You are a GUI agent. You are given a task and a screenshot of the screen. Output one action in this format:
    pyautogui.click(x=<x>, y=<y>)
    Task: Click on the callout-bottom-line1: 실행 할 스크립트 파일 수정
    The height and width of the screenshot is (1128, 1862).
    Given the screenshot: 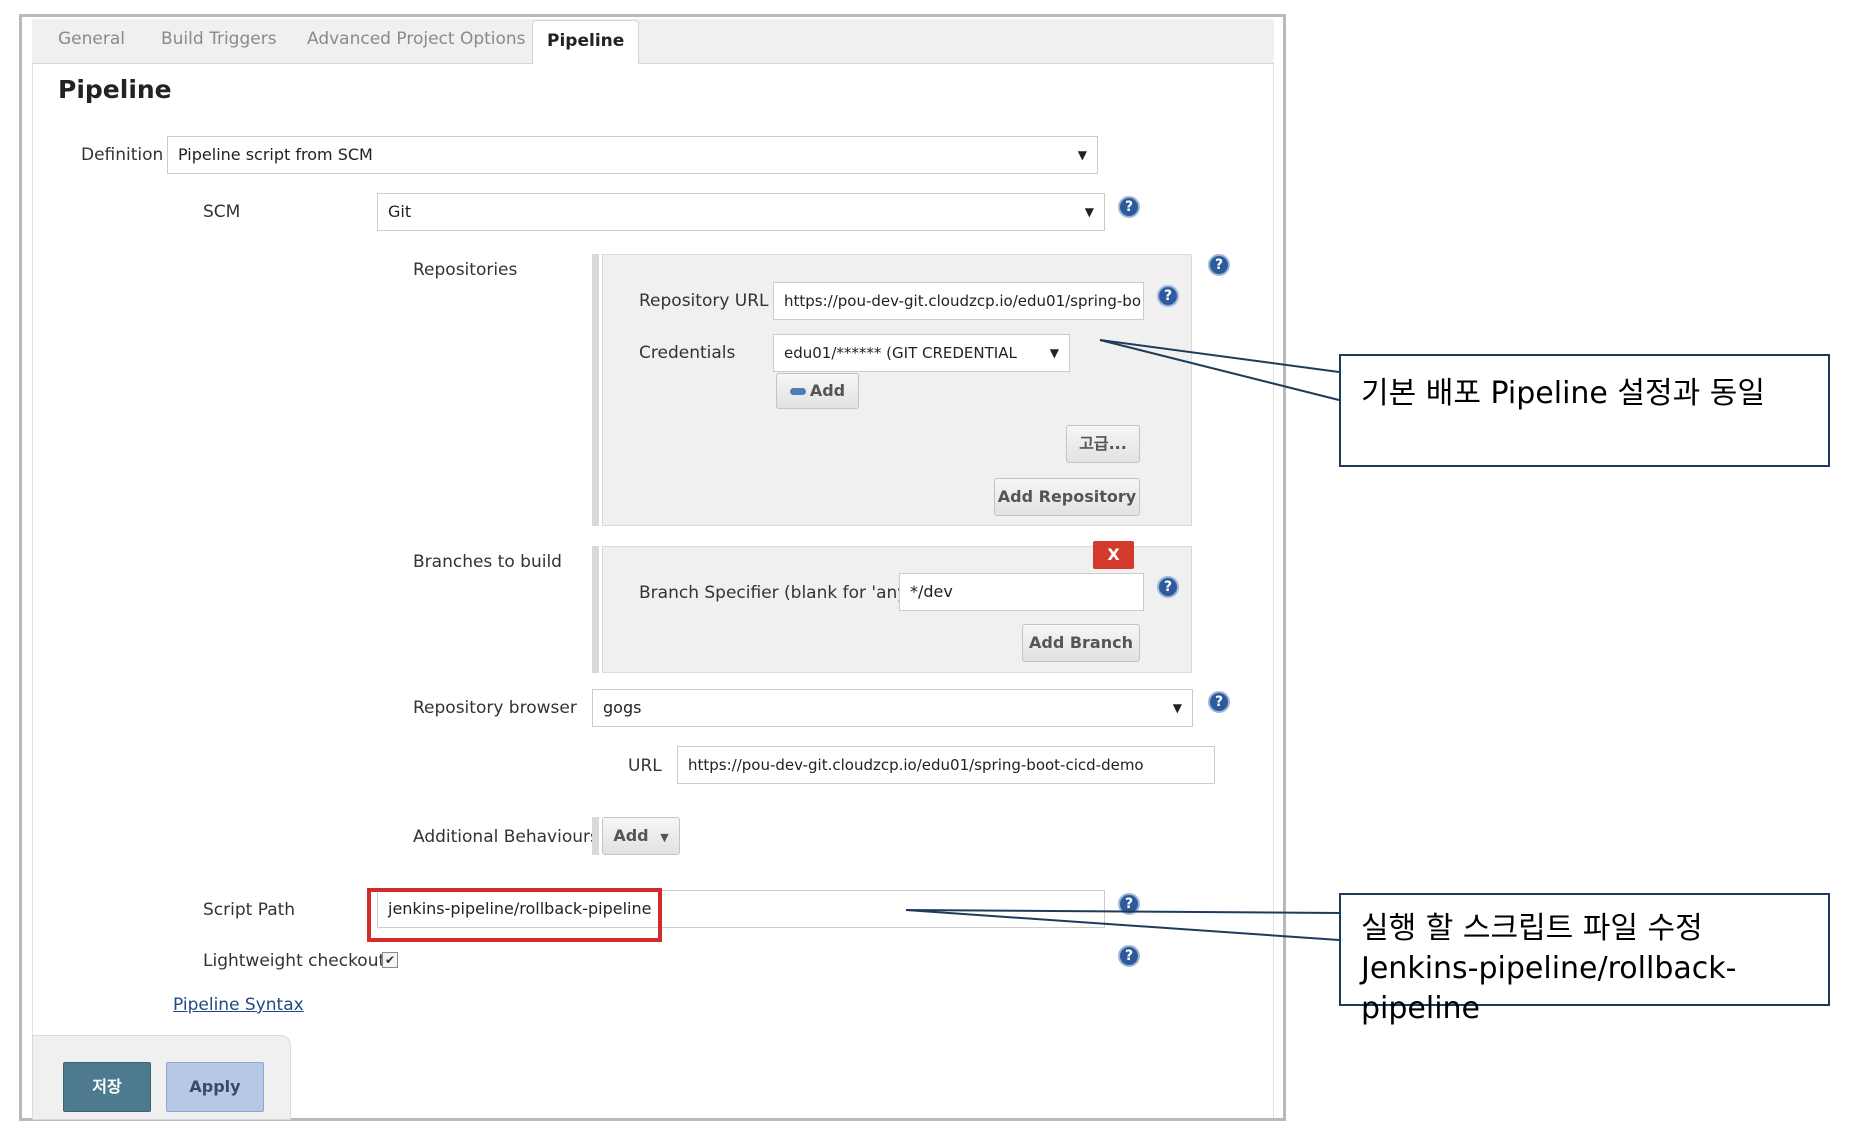 What is the action you would take?
    pyautogui.click(x=1532, y=928)
    